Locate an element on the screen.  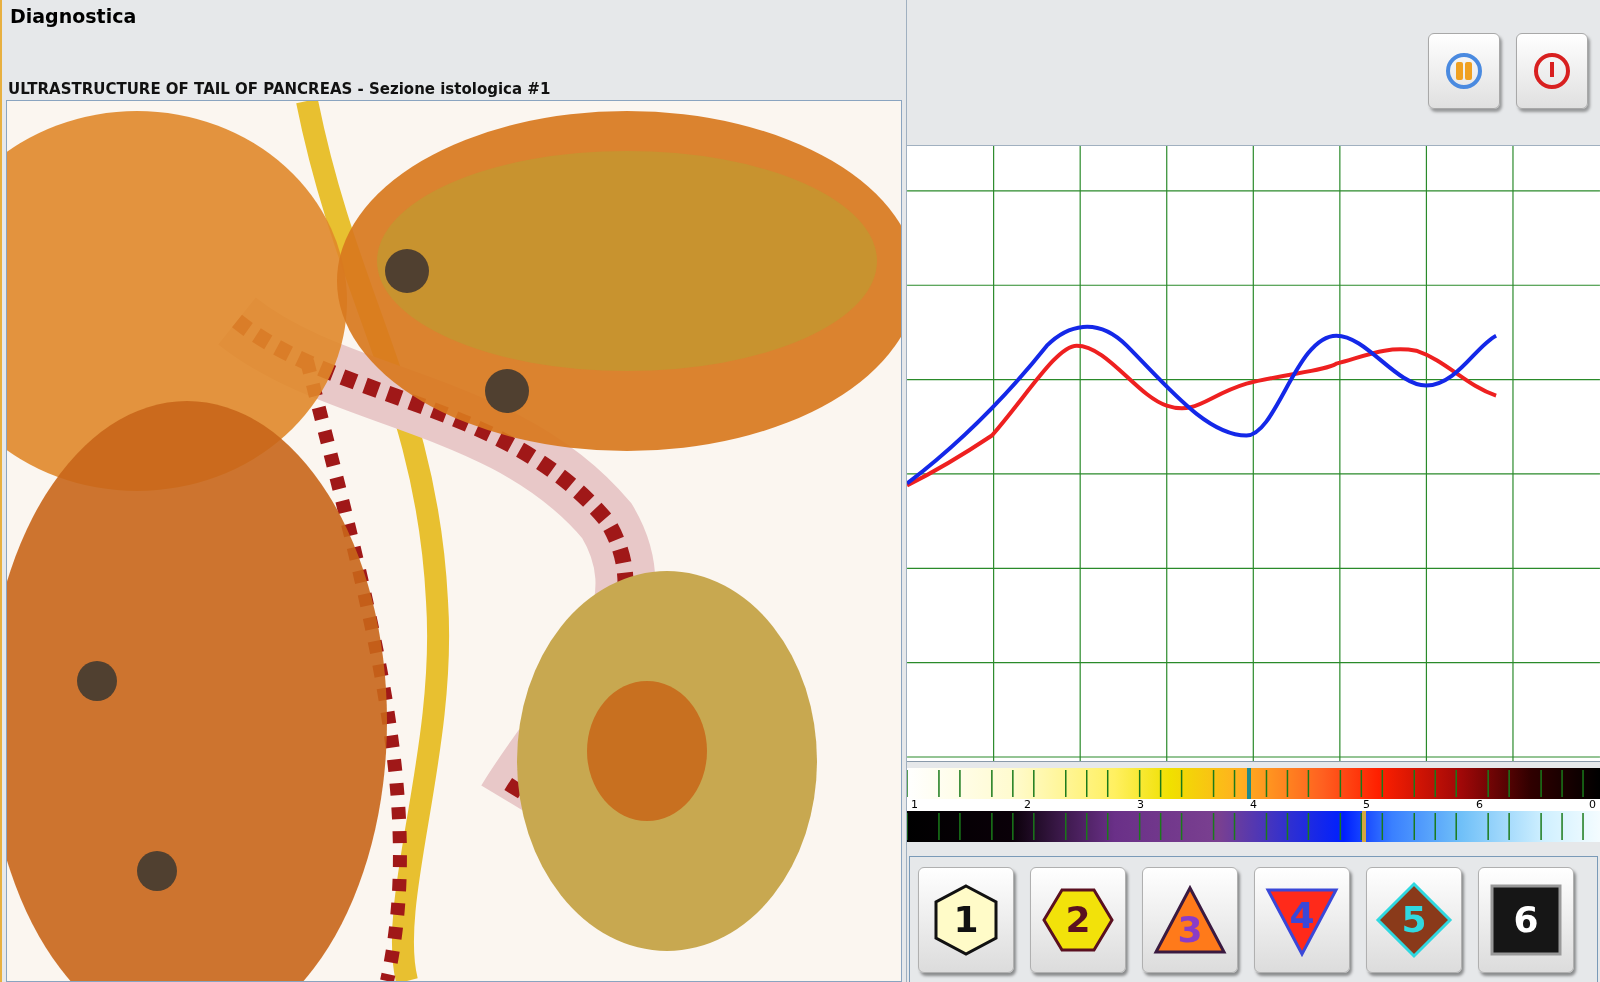
level-number: 4 is located at coordinates (1302, 916).